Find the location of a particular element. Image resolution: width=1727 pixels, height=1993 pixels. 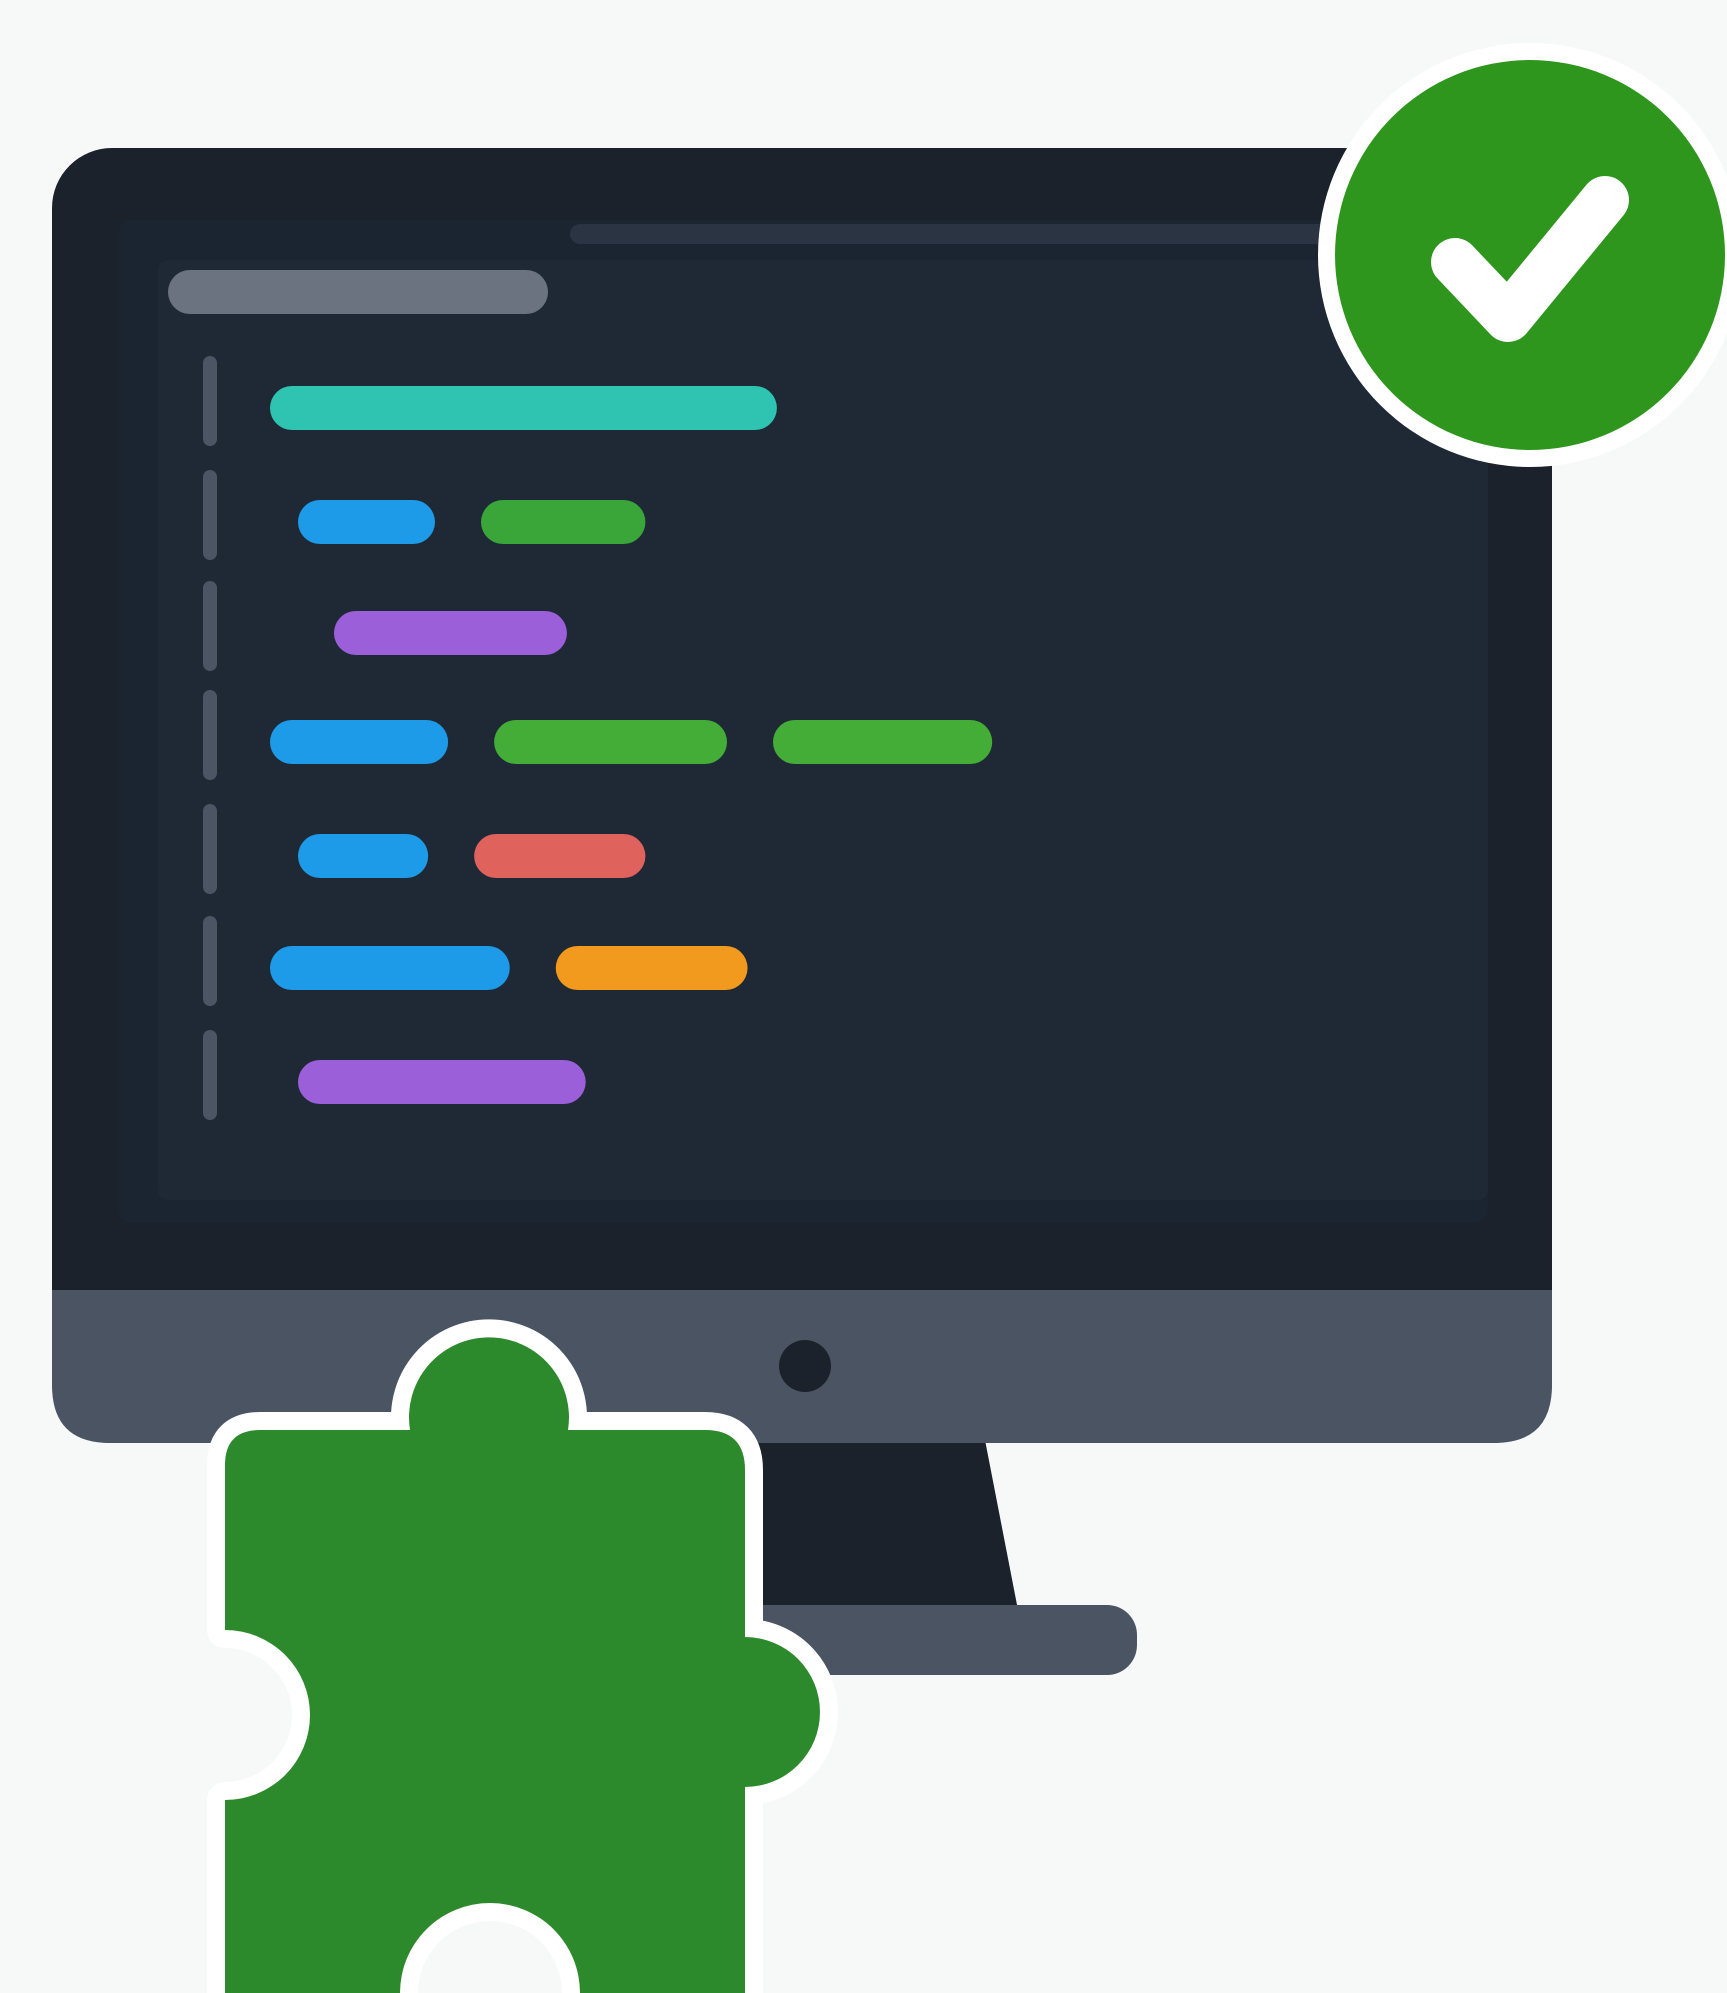

window-strip is located at coordinates (980, 234).